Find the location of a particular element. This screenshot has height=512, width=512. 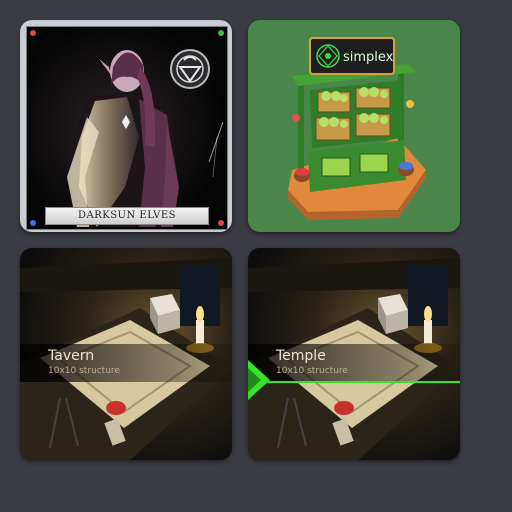

store-sign-text: simplex is located at coordinates (368, 57).